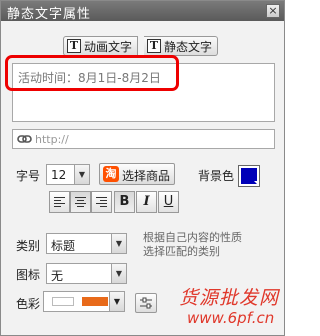 The width and height of the screenshot is (320, 336). Describe the element at coordinates (95, 301) in the screenshot. I see `color-swatch-orange` at that location.